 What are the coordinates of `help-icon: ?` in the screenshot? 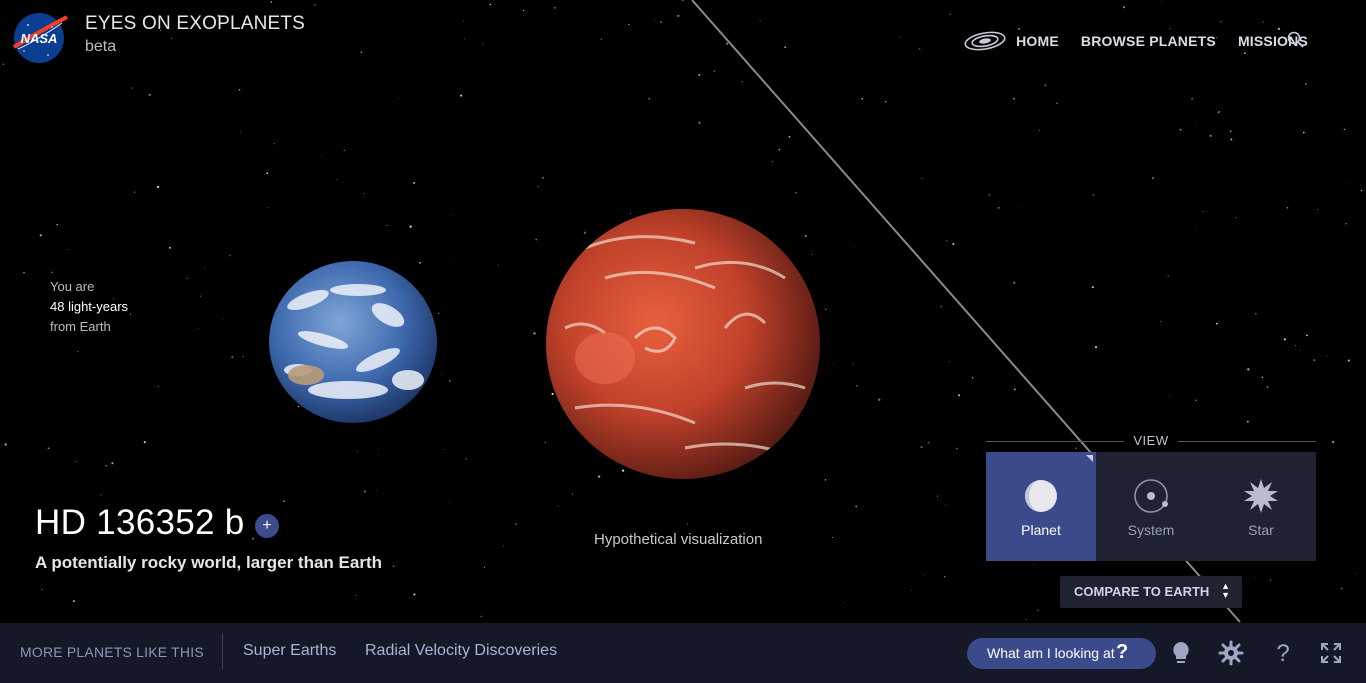 It's located at (1283, 653).